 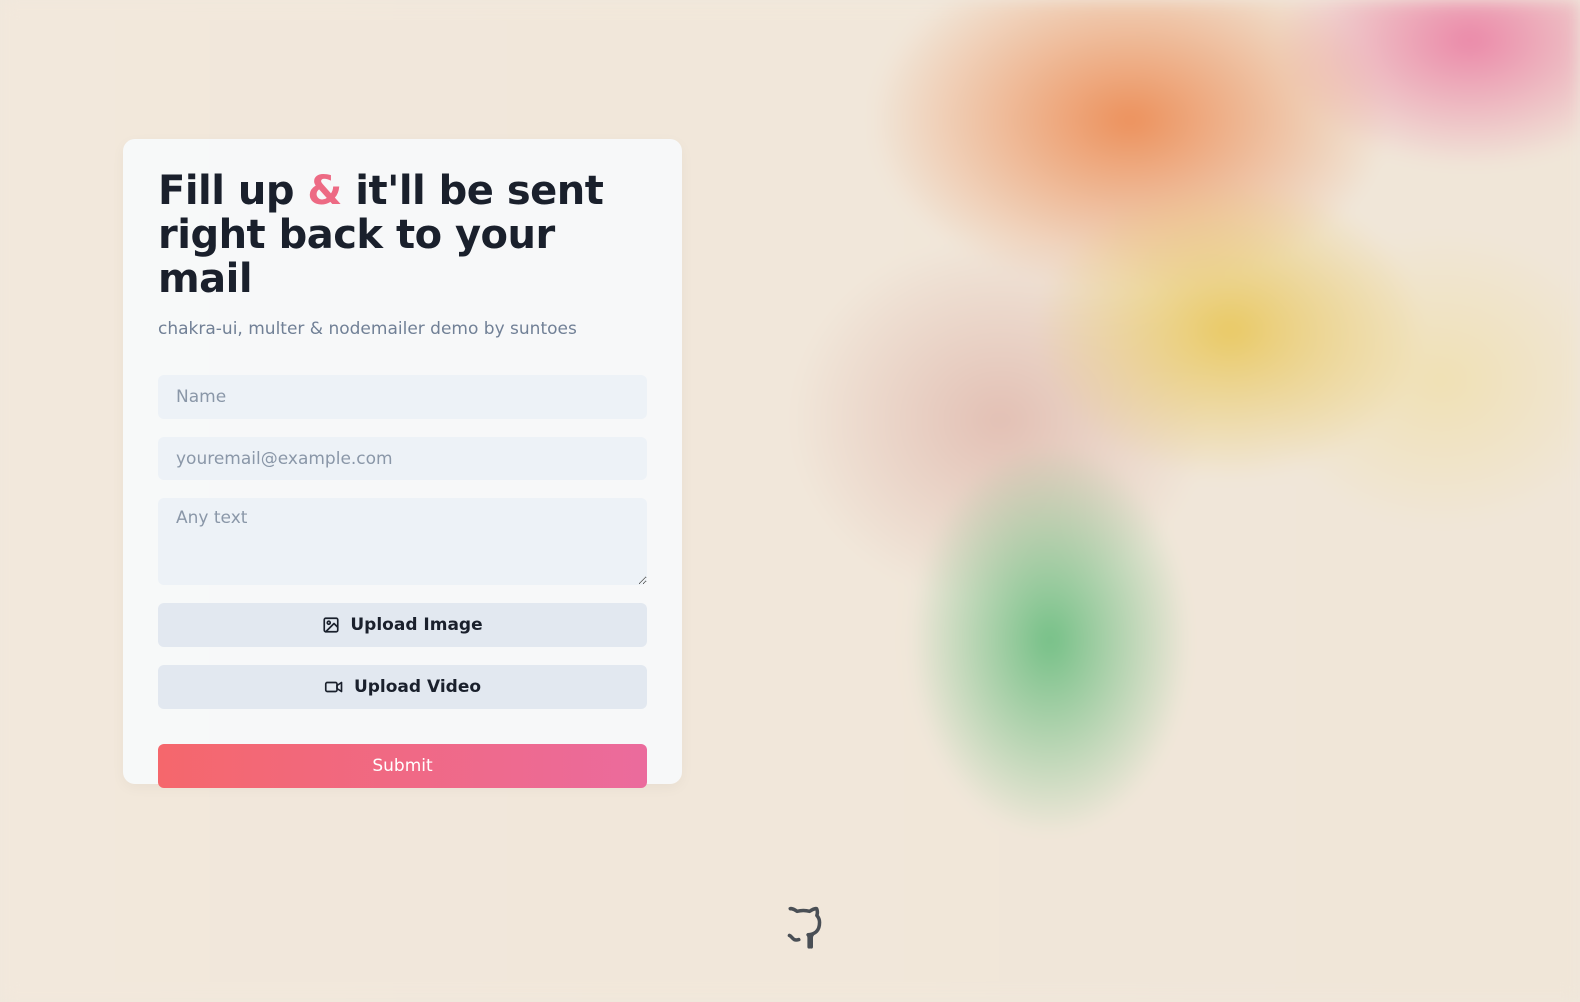 What do you see at coordinates (402, 766) in the screenshot?
I see `submit-button: Submit` at bounding box center [402, 766].